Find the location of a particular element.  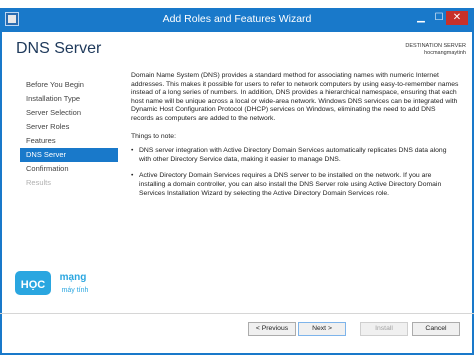

window-title: Add Roles and Features Wizard is located at coordinates (237, 19).